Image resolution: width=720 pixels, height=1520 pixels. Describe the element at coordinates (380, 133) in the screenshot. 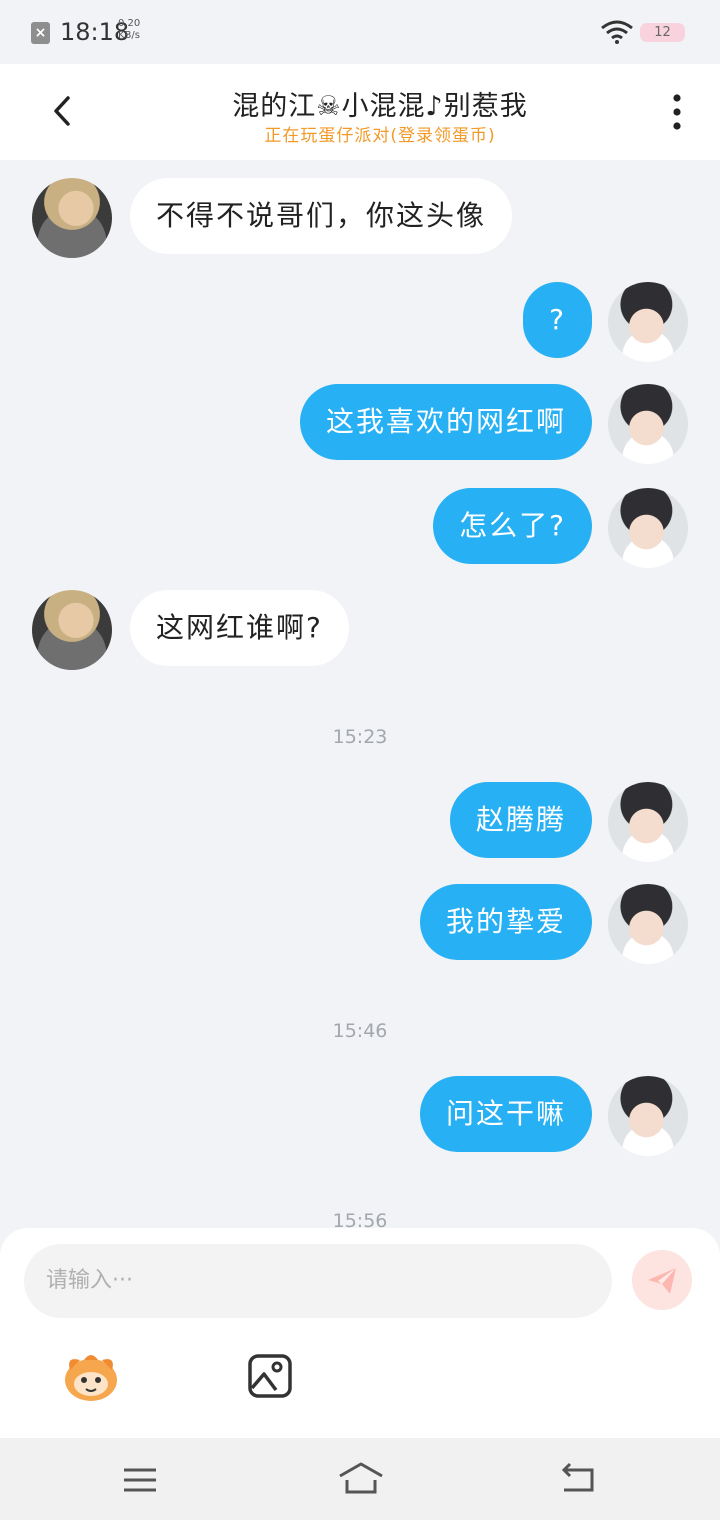

I see `chat-status: 正在玩蛋仔派对(登录领蛋币)` at that location.